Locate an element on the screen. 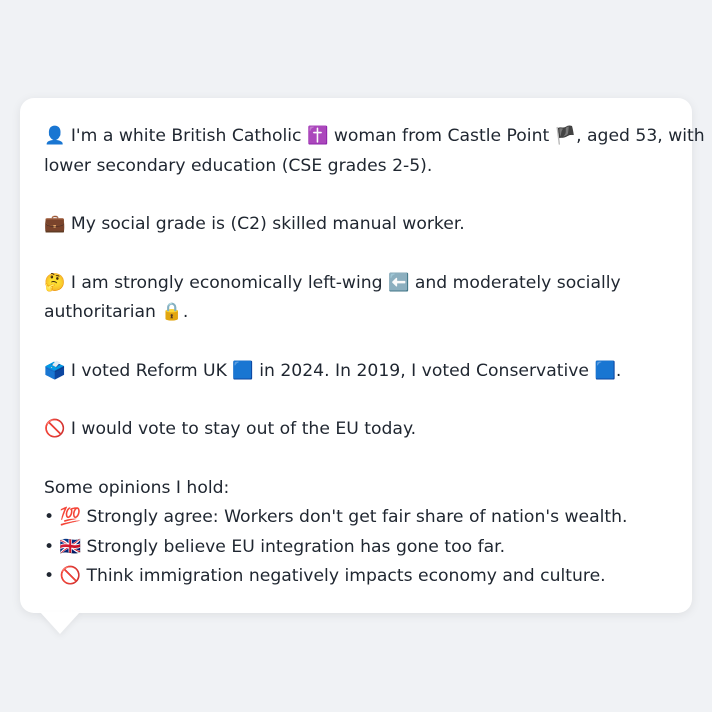  opinions-heading: Some opinions I hold: is located at coordinates (137, 487).